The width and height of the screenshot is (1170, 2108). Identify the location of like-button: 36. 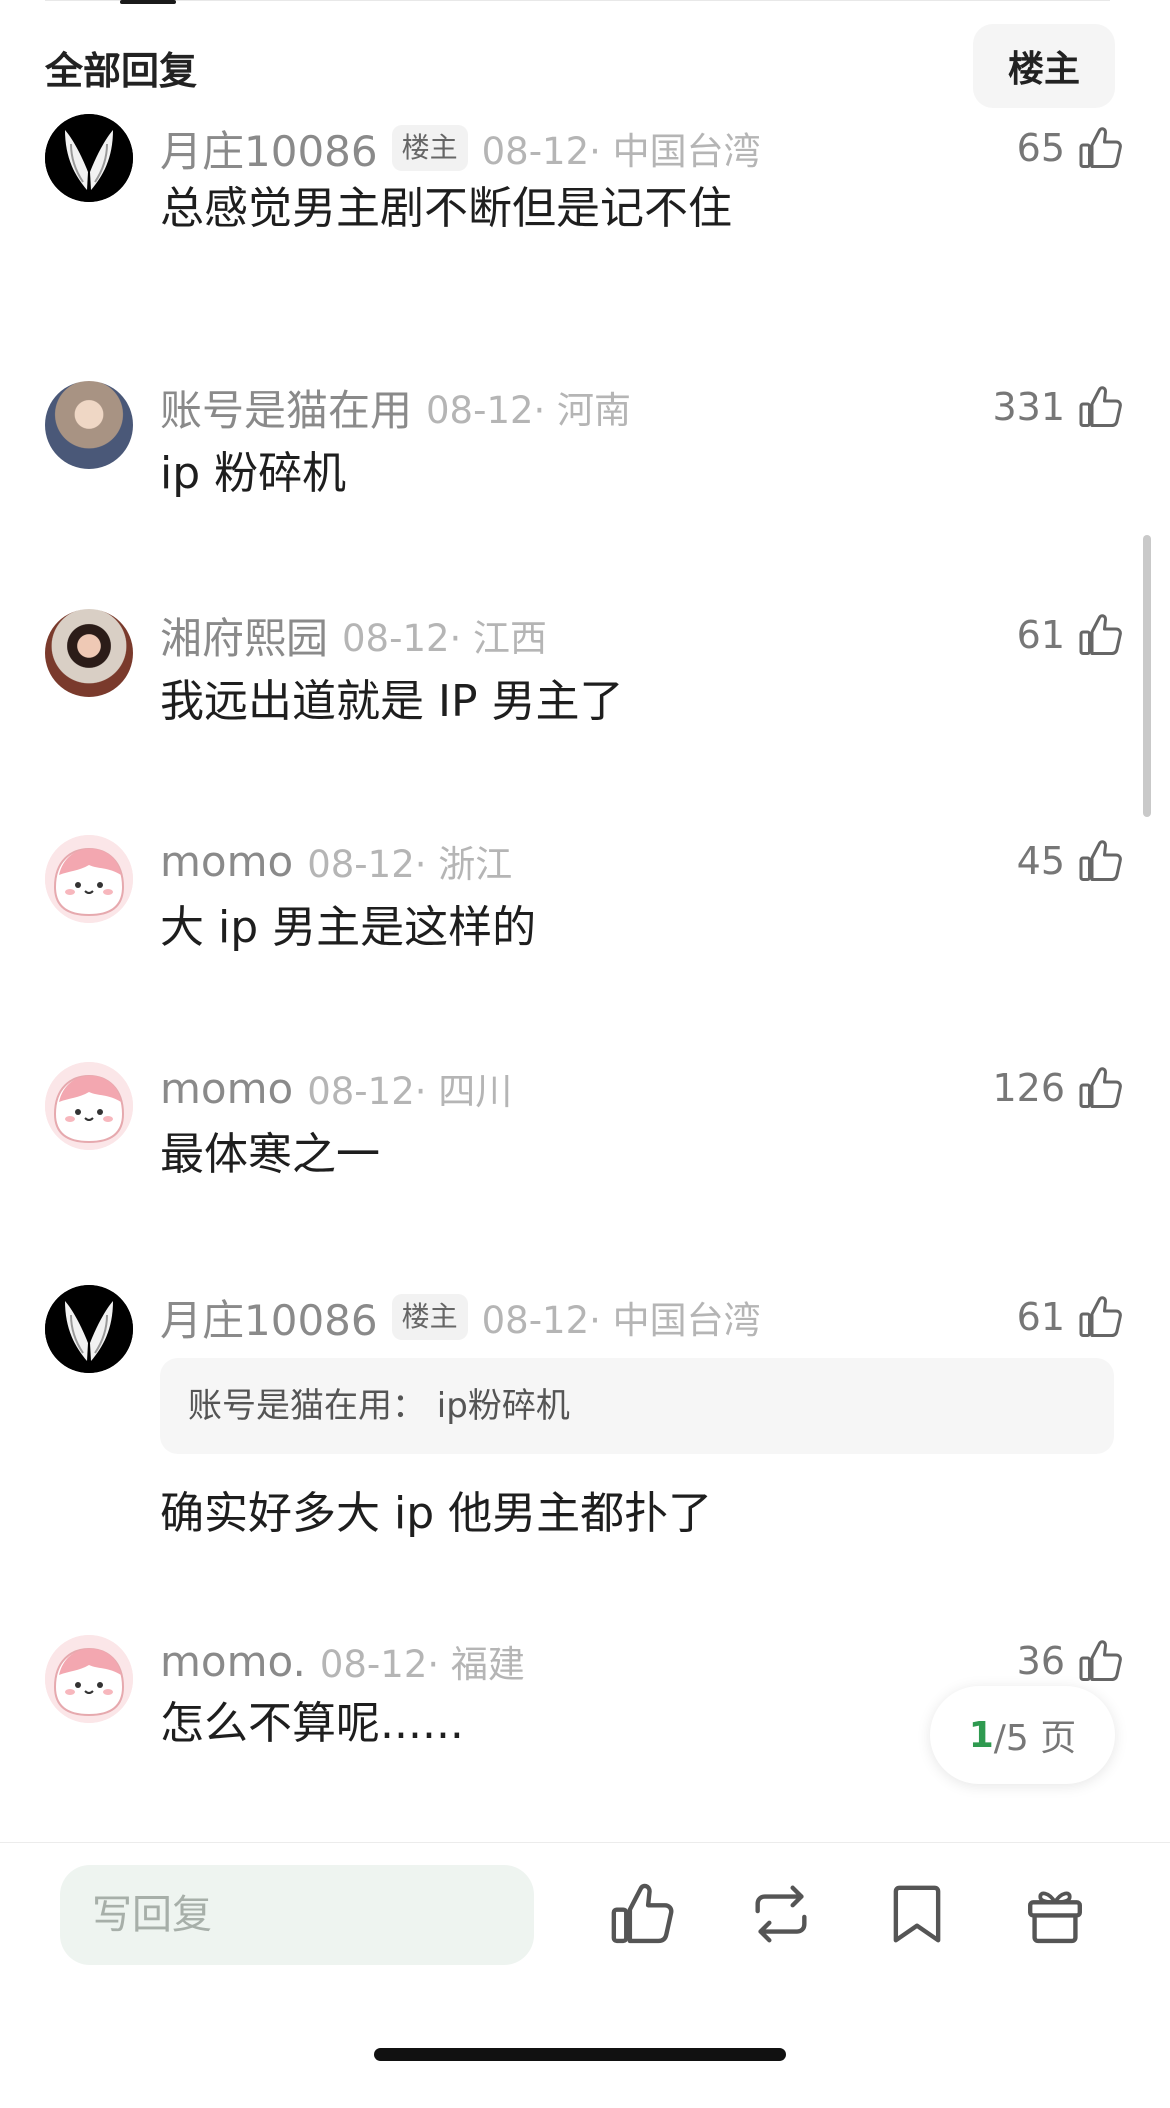
(1071, 1661).